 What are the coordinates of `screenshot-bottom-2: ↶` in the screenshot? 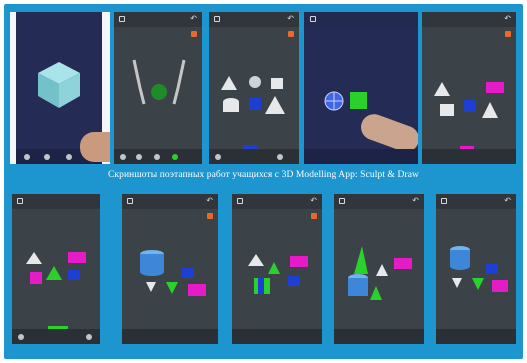 It's located at (170, 269).